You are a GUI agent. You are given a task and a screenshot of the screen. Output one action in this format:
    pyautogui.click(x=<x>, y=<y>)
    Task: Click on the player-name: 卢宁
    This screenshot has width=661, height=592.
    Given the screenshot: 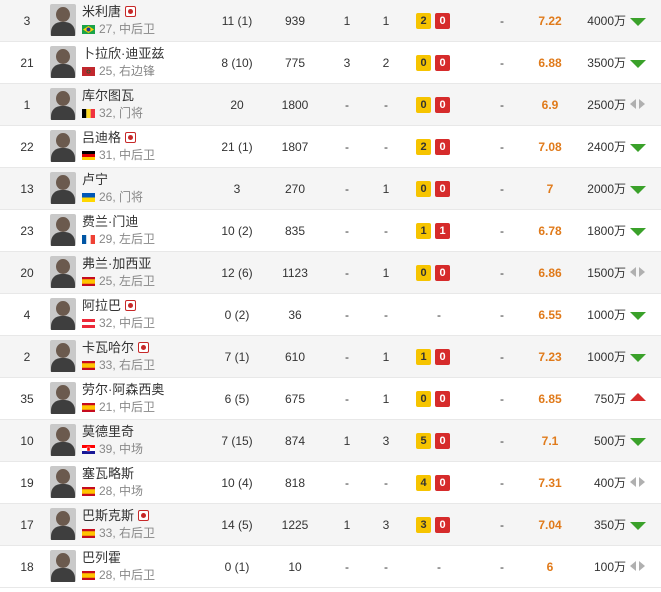 What is the action you would take?
    pyautogui.click(x=95, y=179)
    